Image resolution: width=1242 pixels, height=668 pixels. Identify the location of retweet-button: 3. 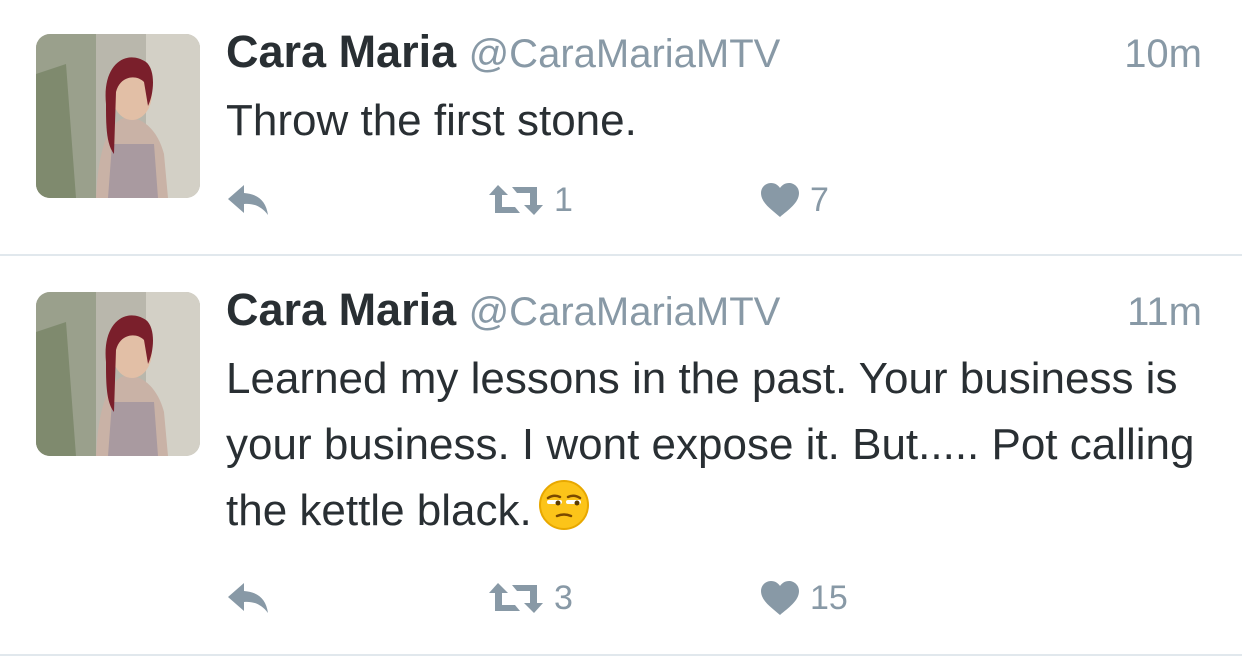
(530, 598).